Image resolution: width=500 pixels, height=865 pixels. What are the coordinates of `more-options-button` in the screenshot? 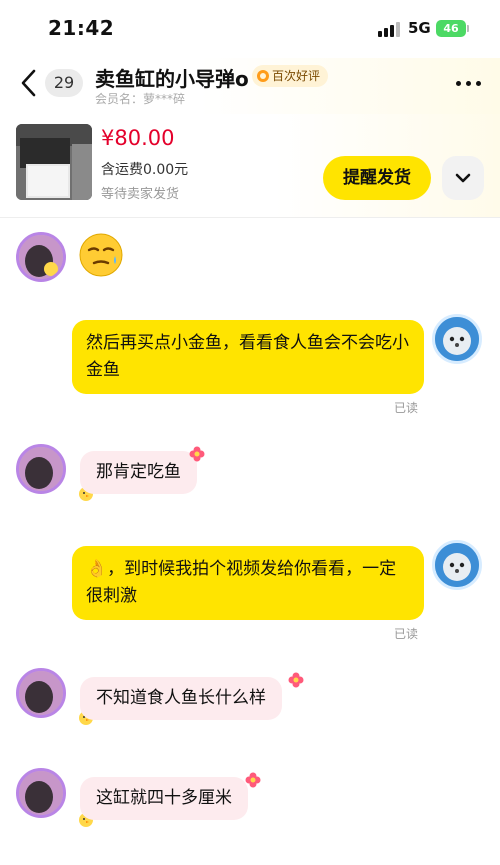 It's located at (469, 83).